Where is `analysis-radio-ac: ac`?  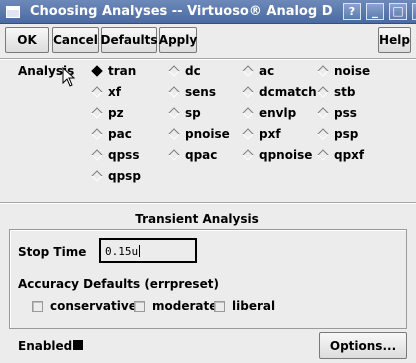 analysis-radio-ac: ac is located at coordinates (257, 71).